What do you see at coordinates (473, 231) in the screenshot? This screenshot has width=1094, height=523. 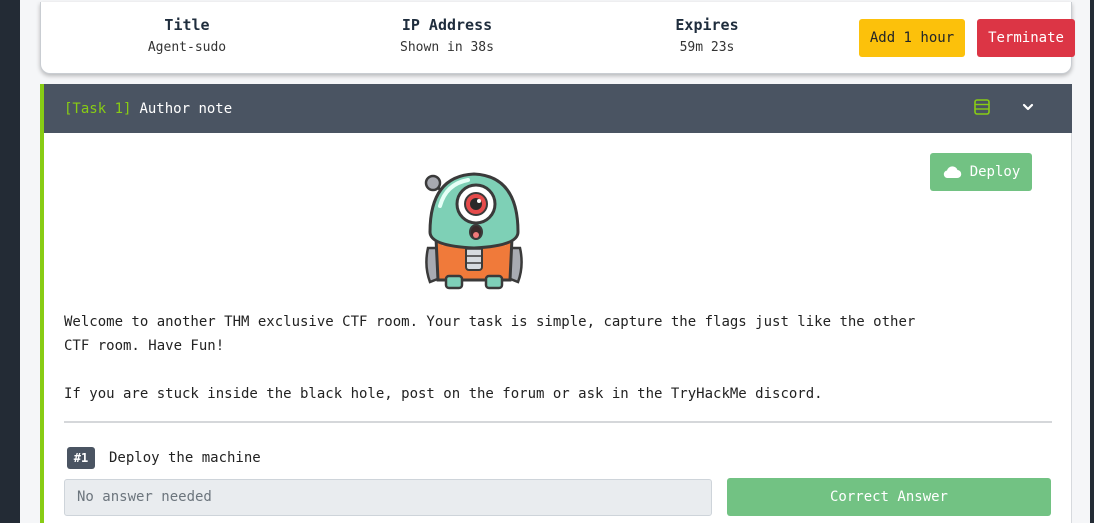 I see `mascot-image` at bounding box center [473, 231].